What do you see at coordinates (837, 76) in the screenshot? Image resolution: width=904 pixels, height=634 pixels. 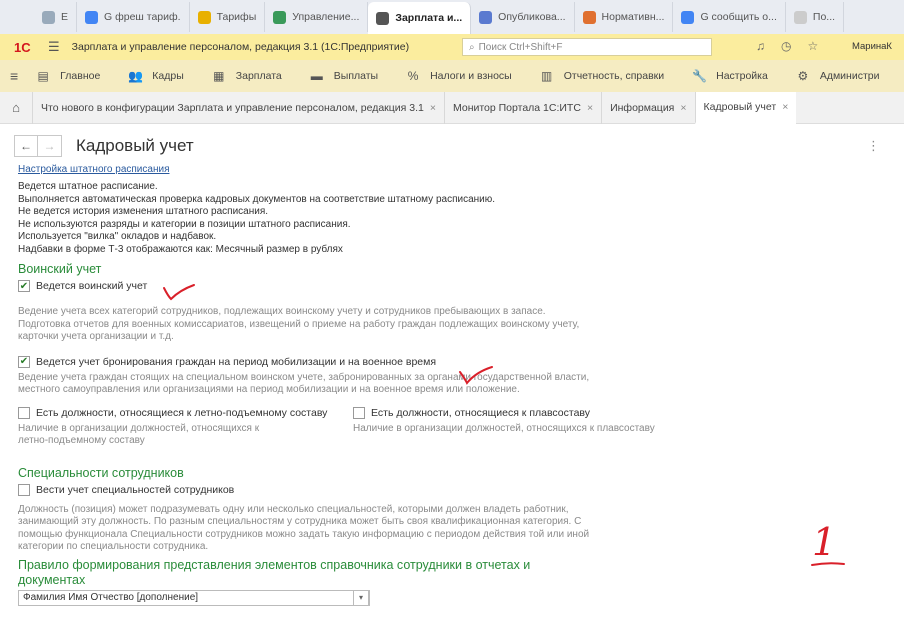 I see `section-item: ⚙ Администри` at bounding box center [837, 76].